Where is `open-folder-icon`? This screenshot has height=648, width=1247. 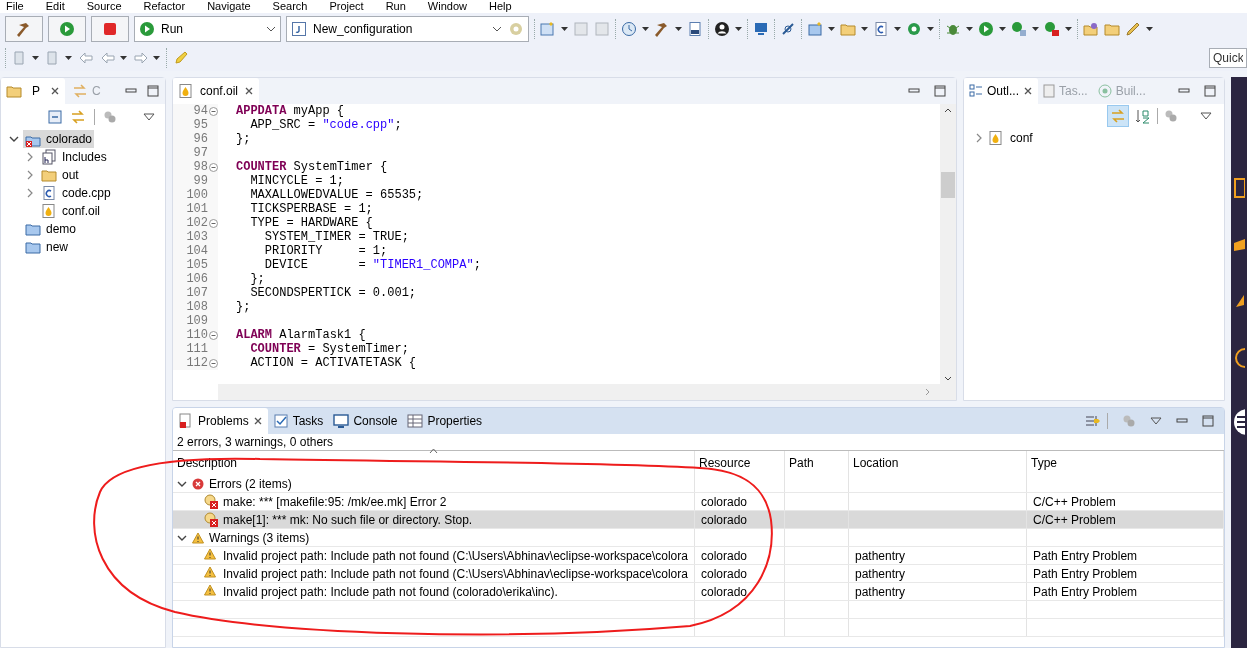 open-folder-icon is located at coordinates (1091, 29).